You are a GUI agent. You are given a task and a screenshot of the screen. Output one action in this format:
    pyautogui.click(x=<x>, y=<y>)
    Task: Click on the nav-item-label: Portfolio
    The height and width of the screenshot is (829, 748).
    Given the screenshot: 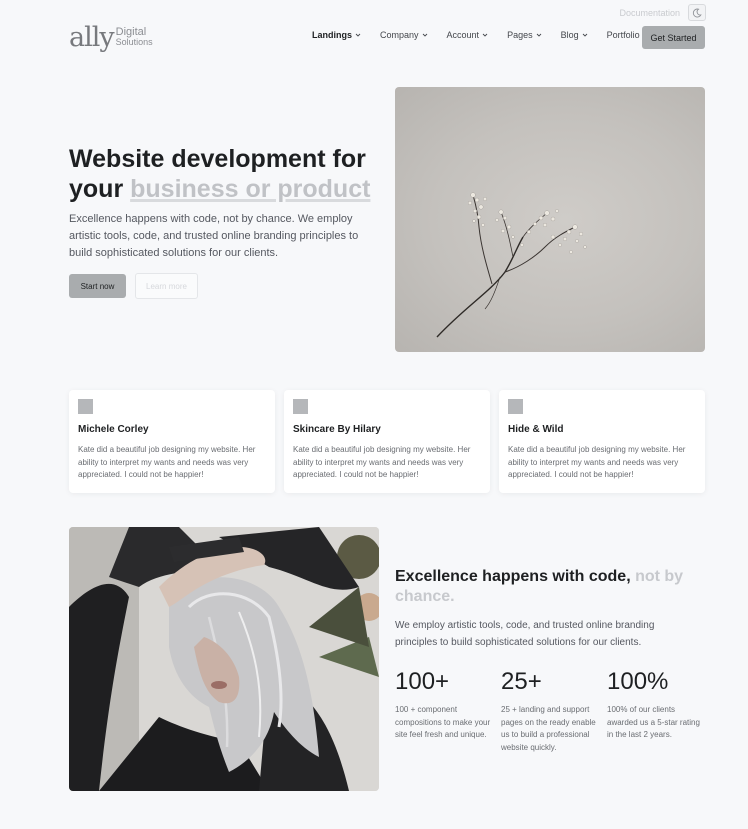 What is the action you would take?
    pyautogui.click(x=623, y=35)
    